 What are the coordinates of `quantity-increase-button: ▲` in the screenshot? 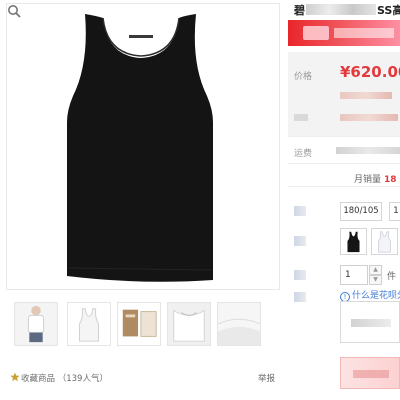 It's located at (375, 270).